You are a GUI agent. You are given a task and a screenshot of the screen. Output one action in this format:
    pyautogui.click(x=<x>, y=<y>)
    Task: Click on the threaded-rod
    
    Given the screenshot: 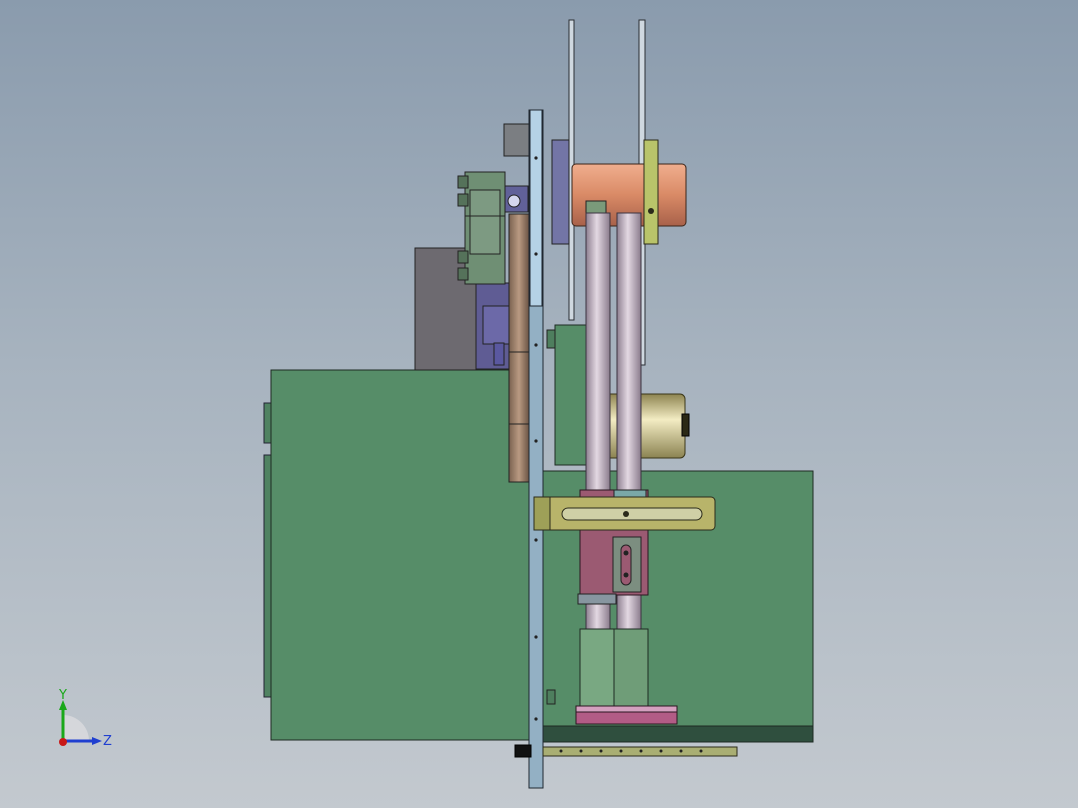 What is the action you would take?
    pyautogui.click(x=640, y=751)
    